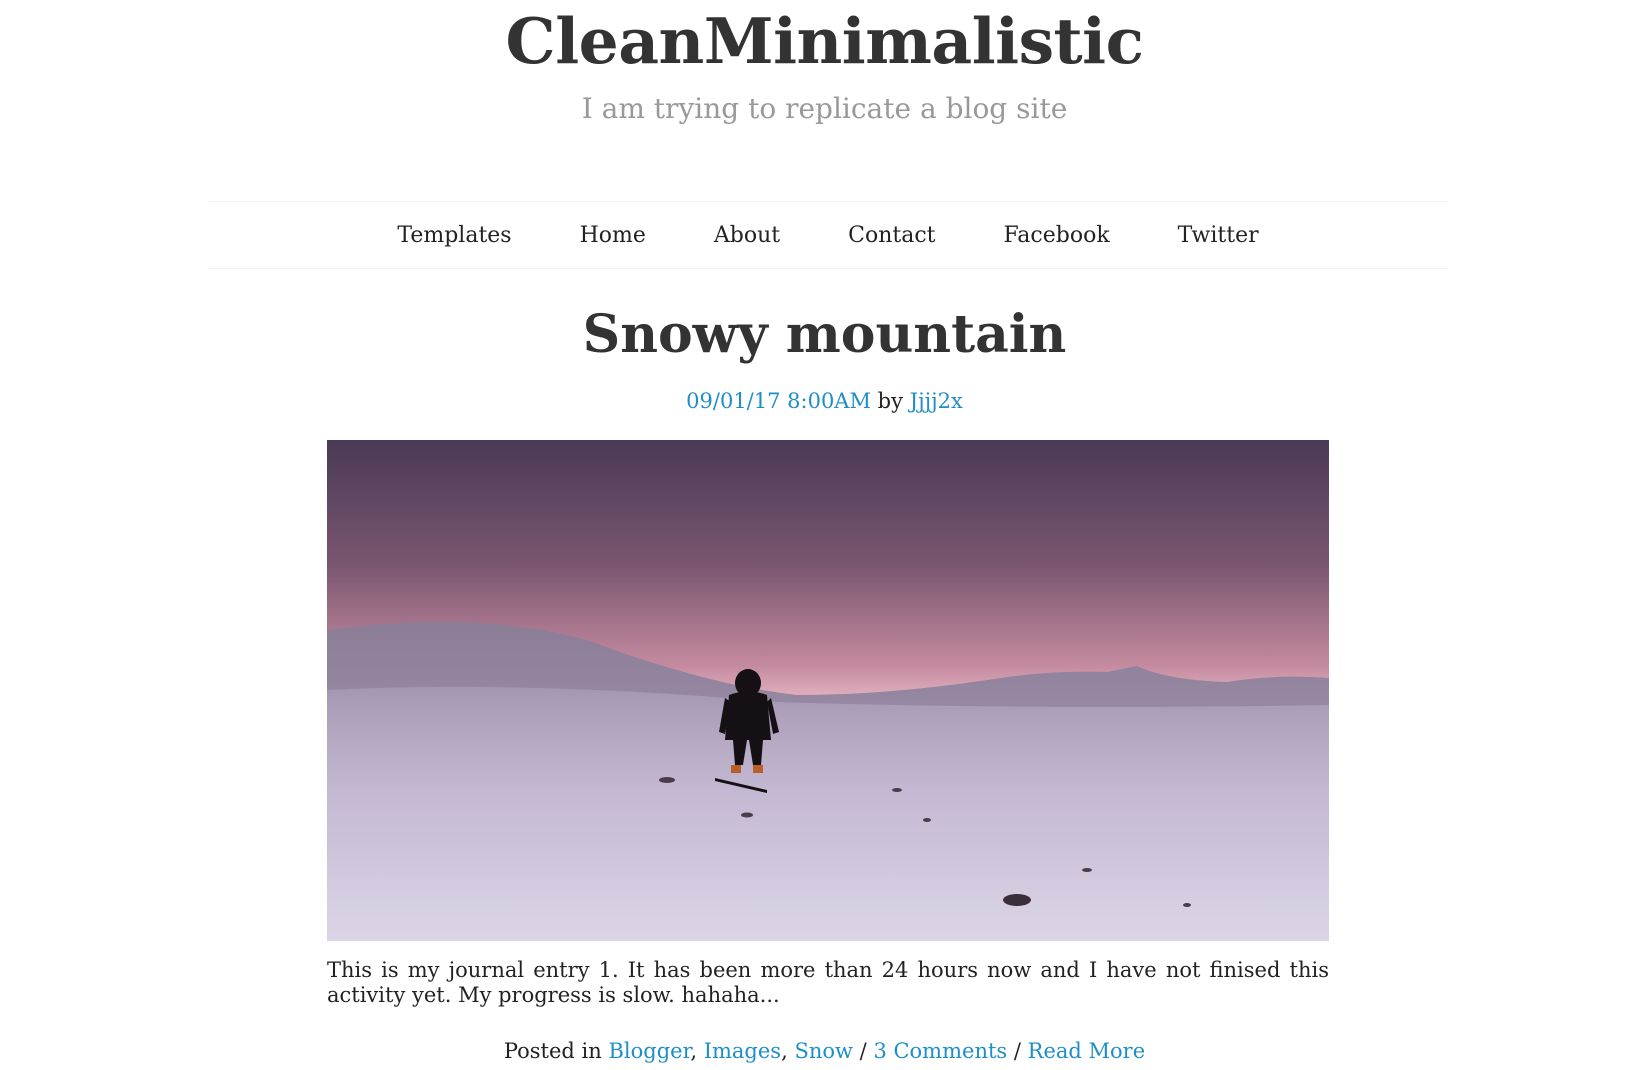  Describe the element at coordinates (1087, 1051) in the screenshot. I see `read-more-link: Read More` at that location.